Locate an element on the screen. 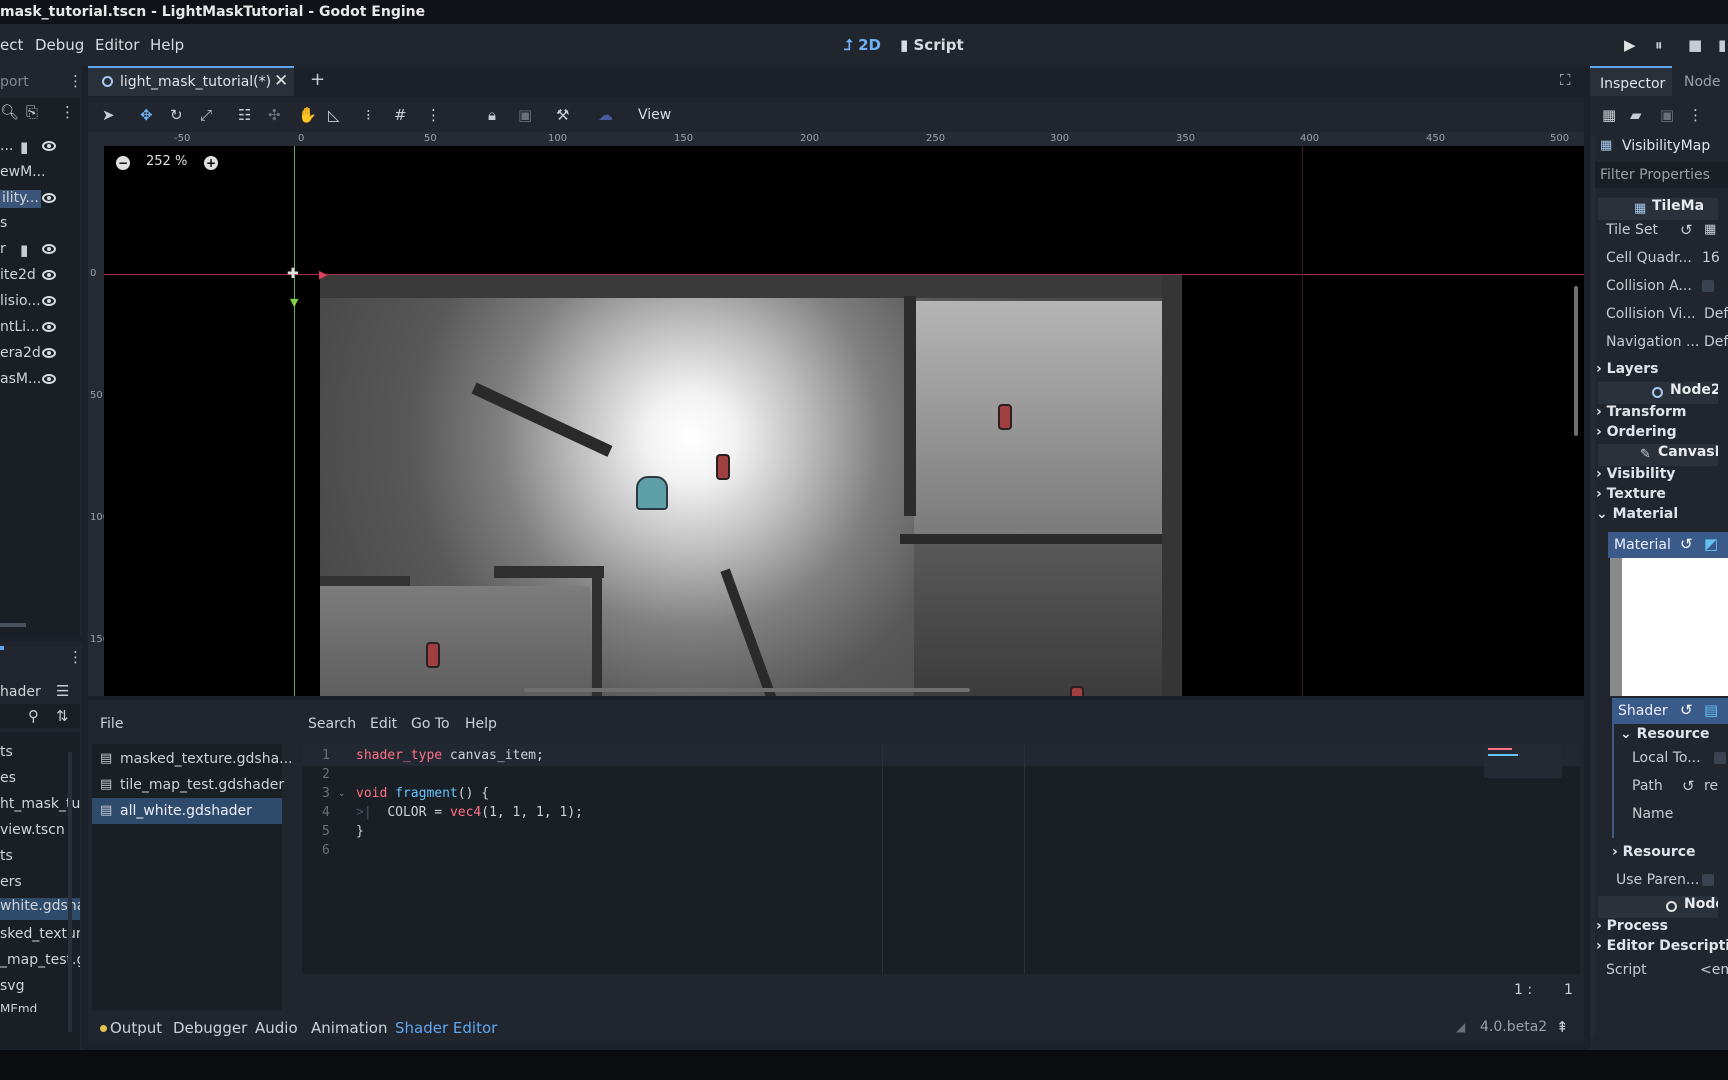  code-minimap is located at coordinates (1523, 761).